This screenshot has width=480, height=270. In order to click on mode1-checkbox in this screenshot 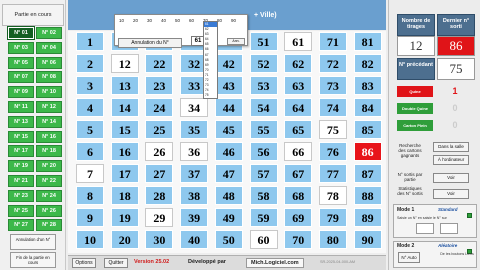, I will do `click(469, 216)`.